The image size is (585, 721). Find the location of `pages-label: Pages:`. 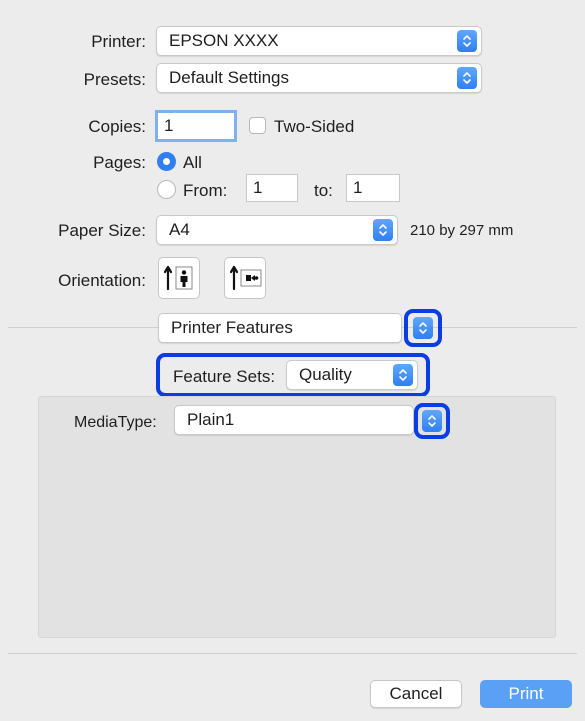

pages-label: Pages: is located at coordinates (119, 162).